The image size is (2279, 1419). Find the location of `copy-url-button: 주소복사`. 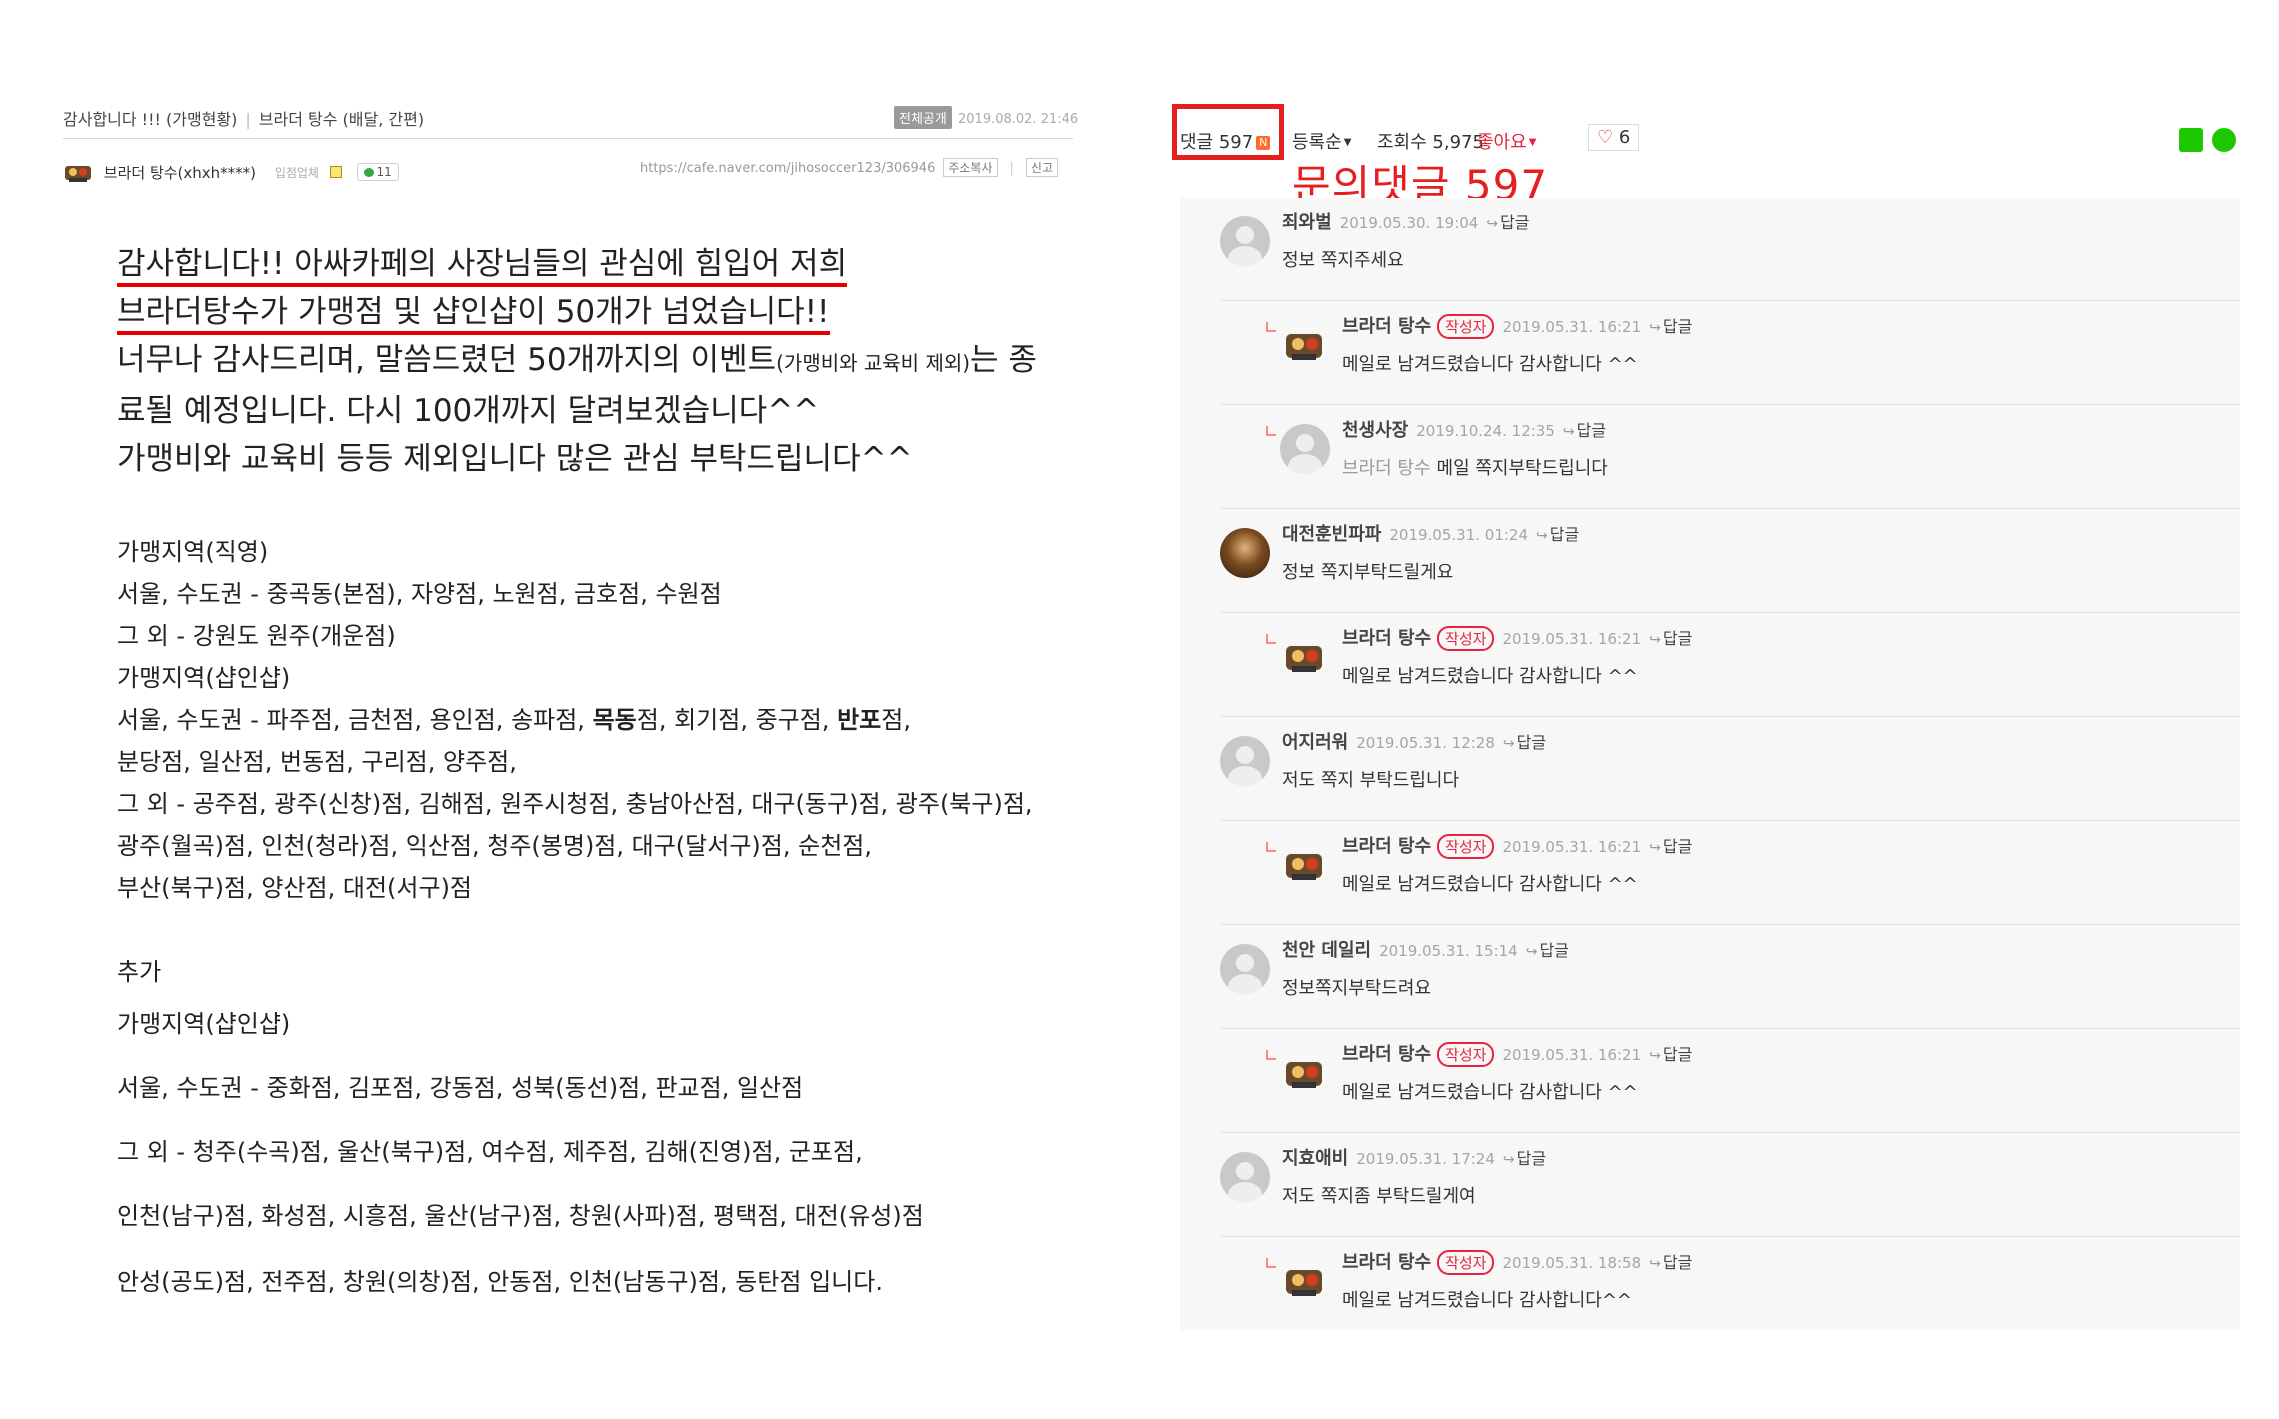

copy-url-button: 주소복사 is located at coordinates (970, 167).